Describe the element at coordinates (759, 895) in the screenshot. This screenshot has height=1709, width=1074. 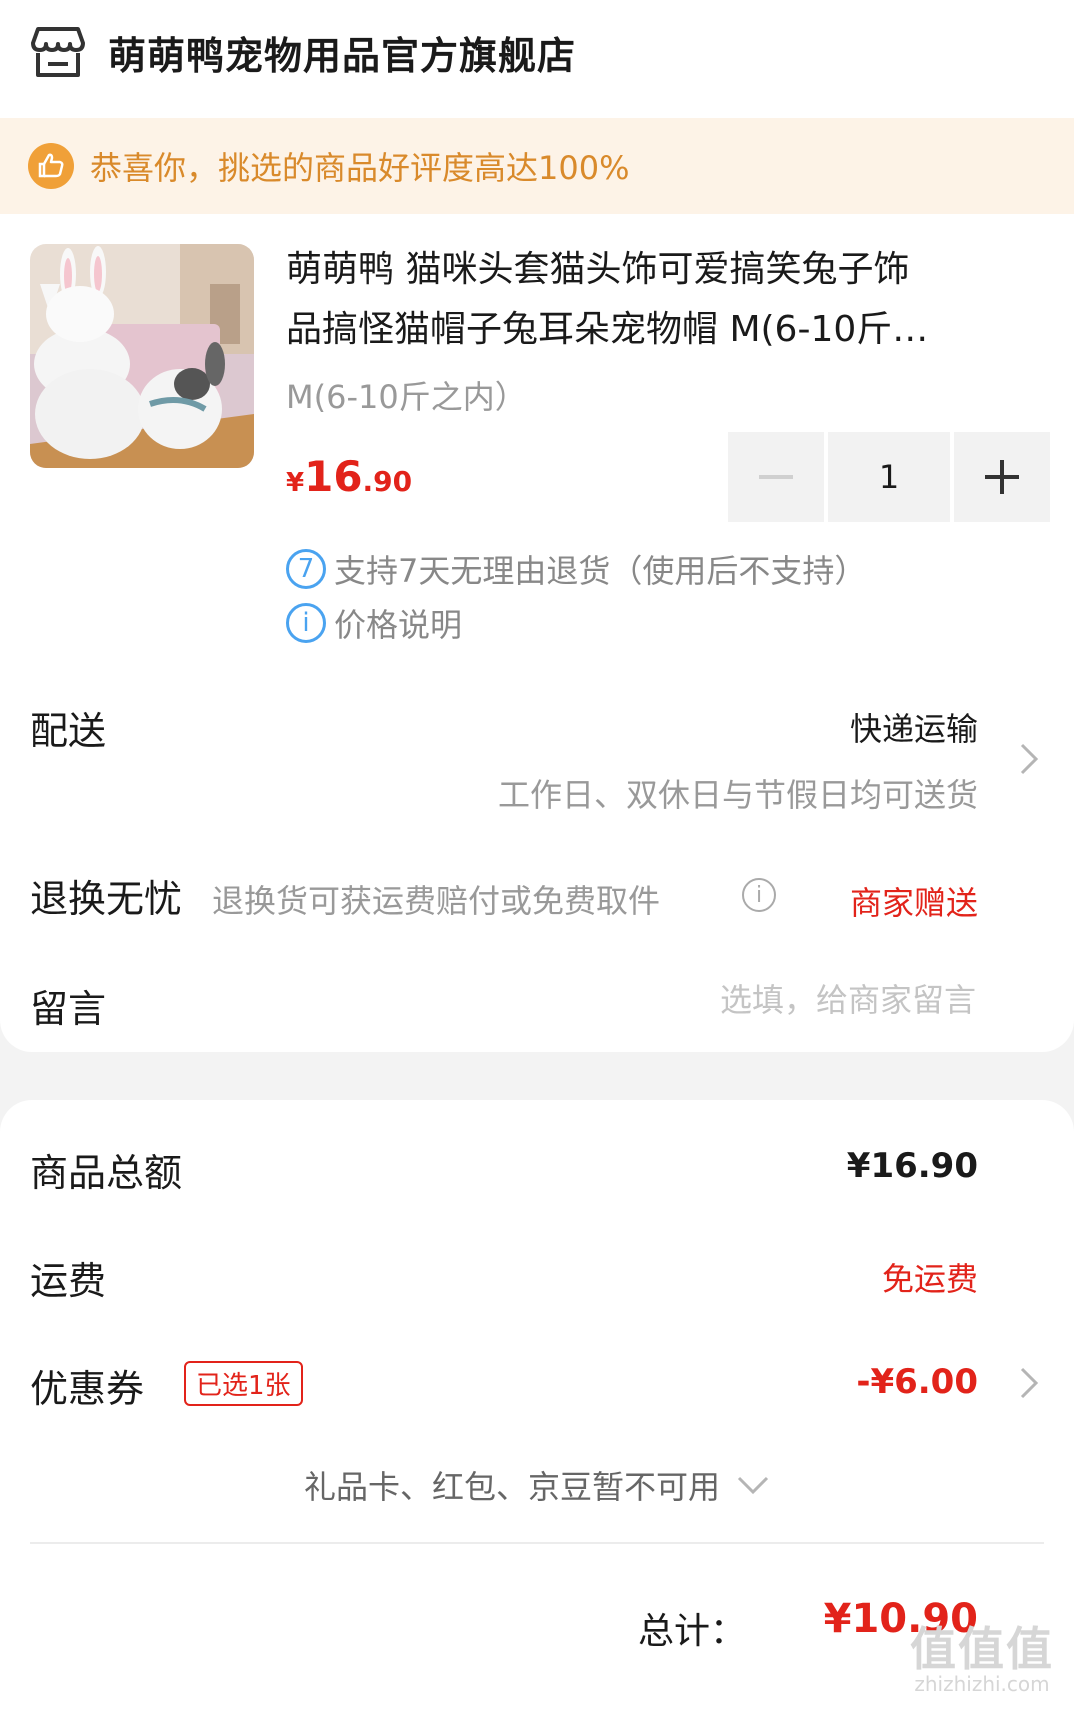
I see `returns-info-icon: i` at that location.